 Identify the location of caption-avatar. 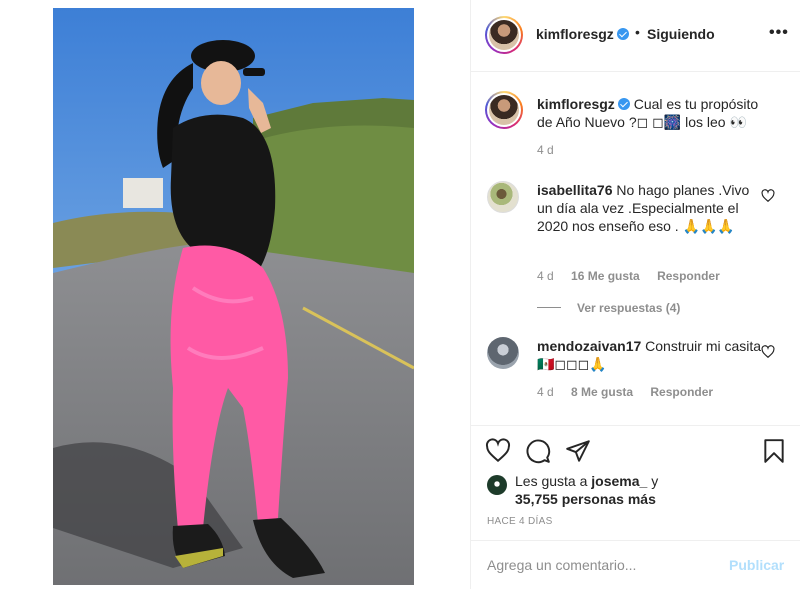
(504, 110).